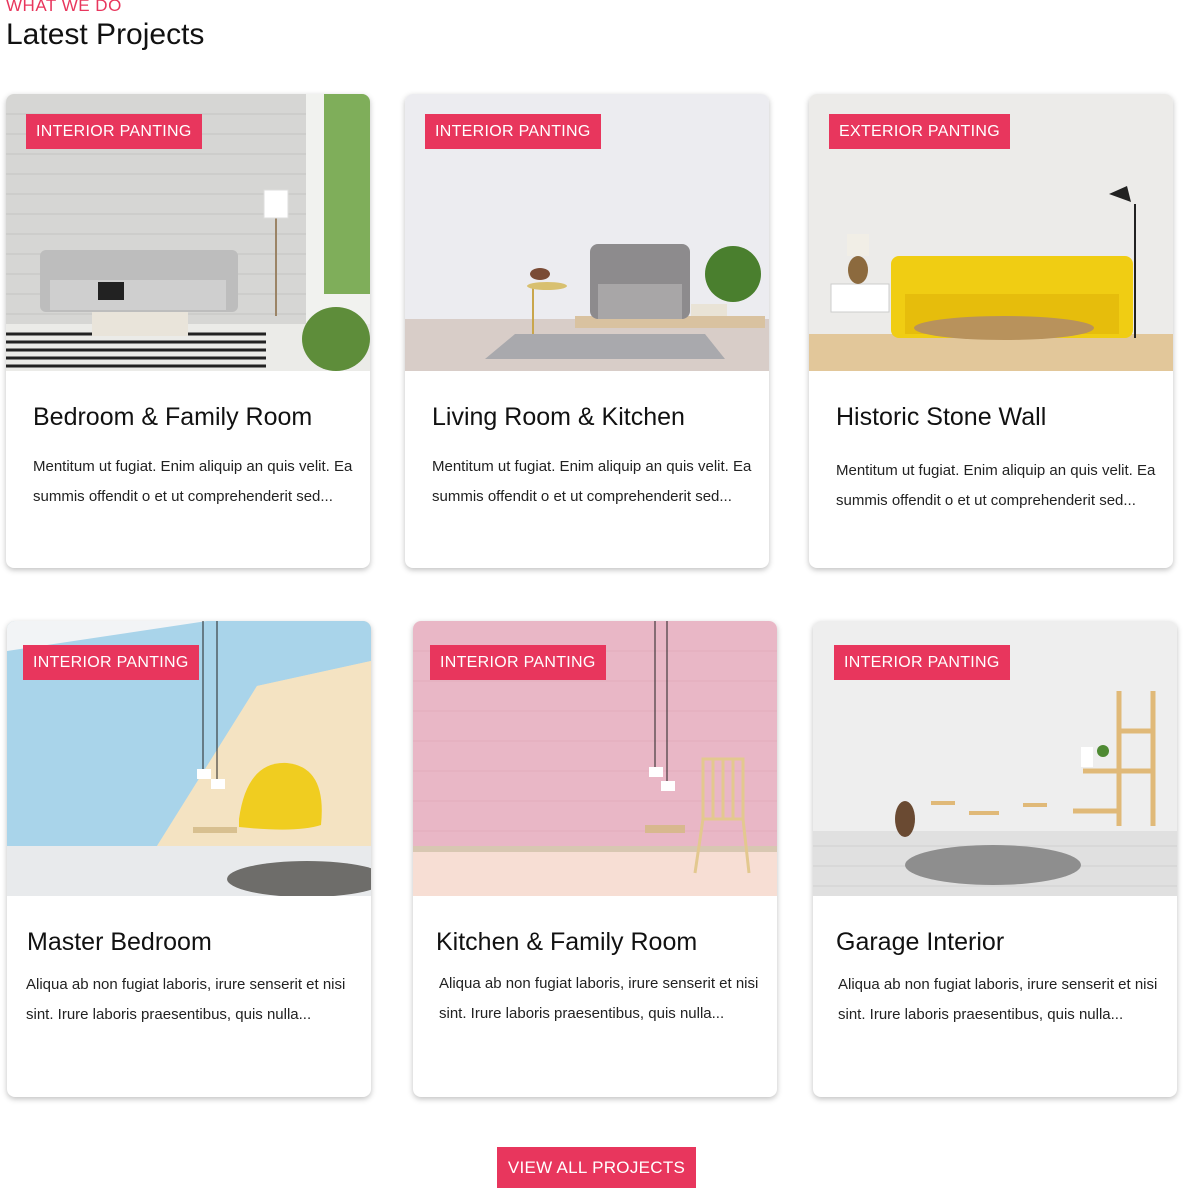 This screenshot has height=1188, width=1183. What do you see at coordinates (919, 131) in the screenshot?
I see `category-badge: EXTERIOR PANTING` at bounding box center [919, 131].